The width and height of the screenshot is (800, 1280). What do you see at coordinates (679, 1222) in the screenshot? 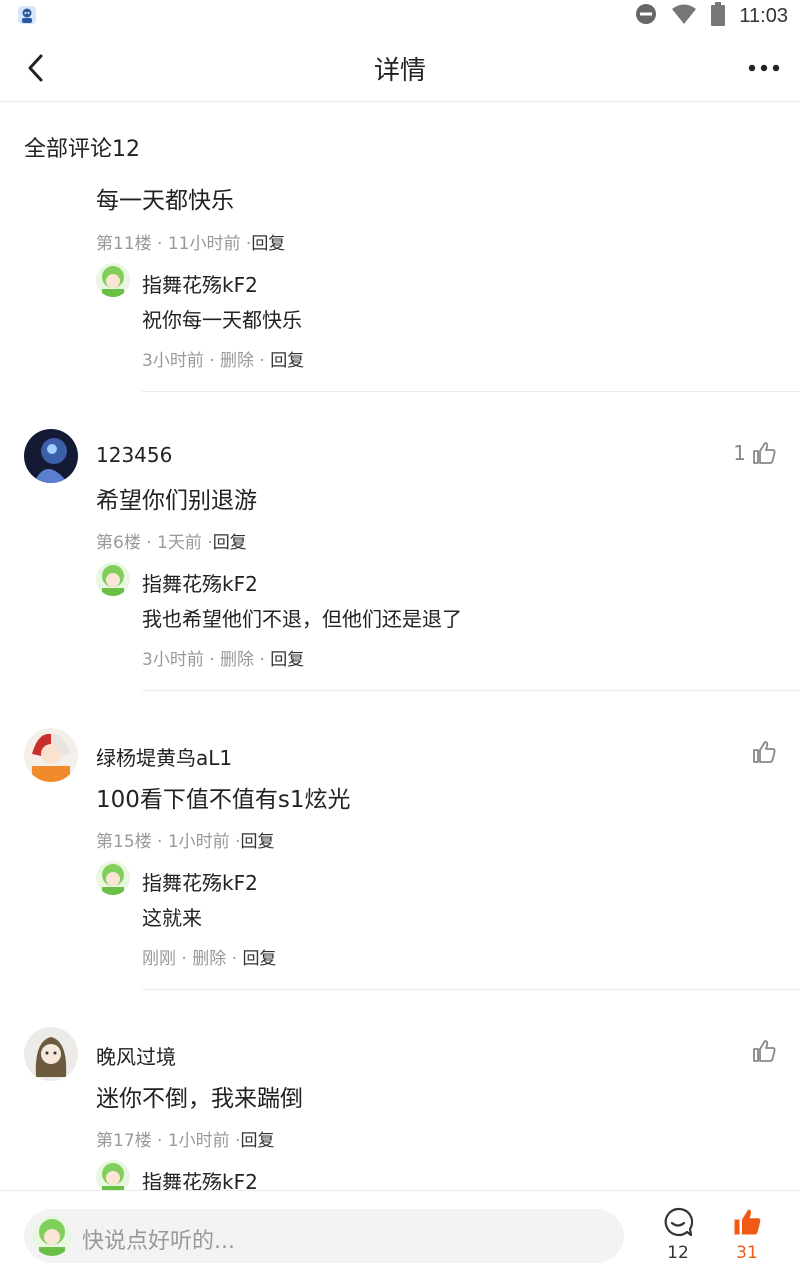
I see `comment-icon` at bounding box center [679, 1222].